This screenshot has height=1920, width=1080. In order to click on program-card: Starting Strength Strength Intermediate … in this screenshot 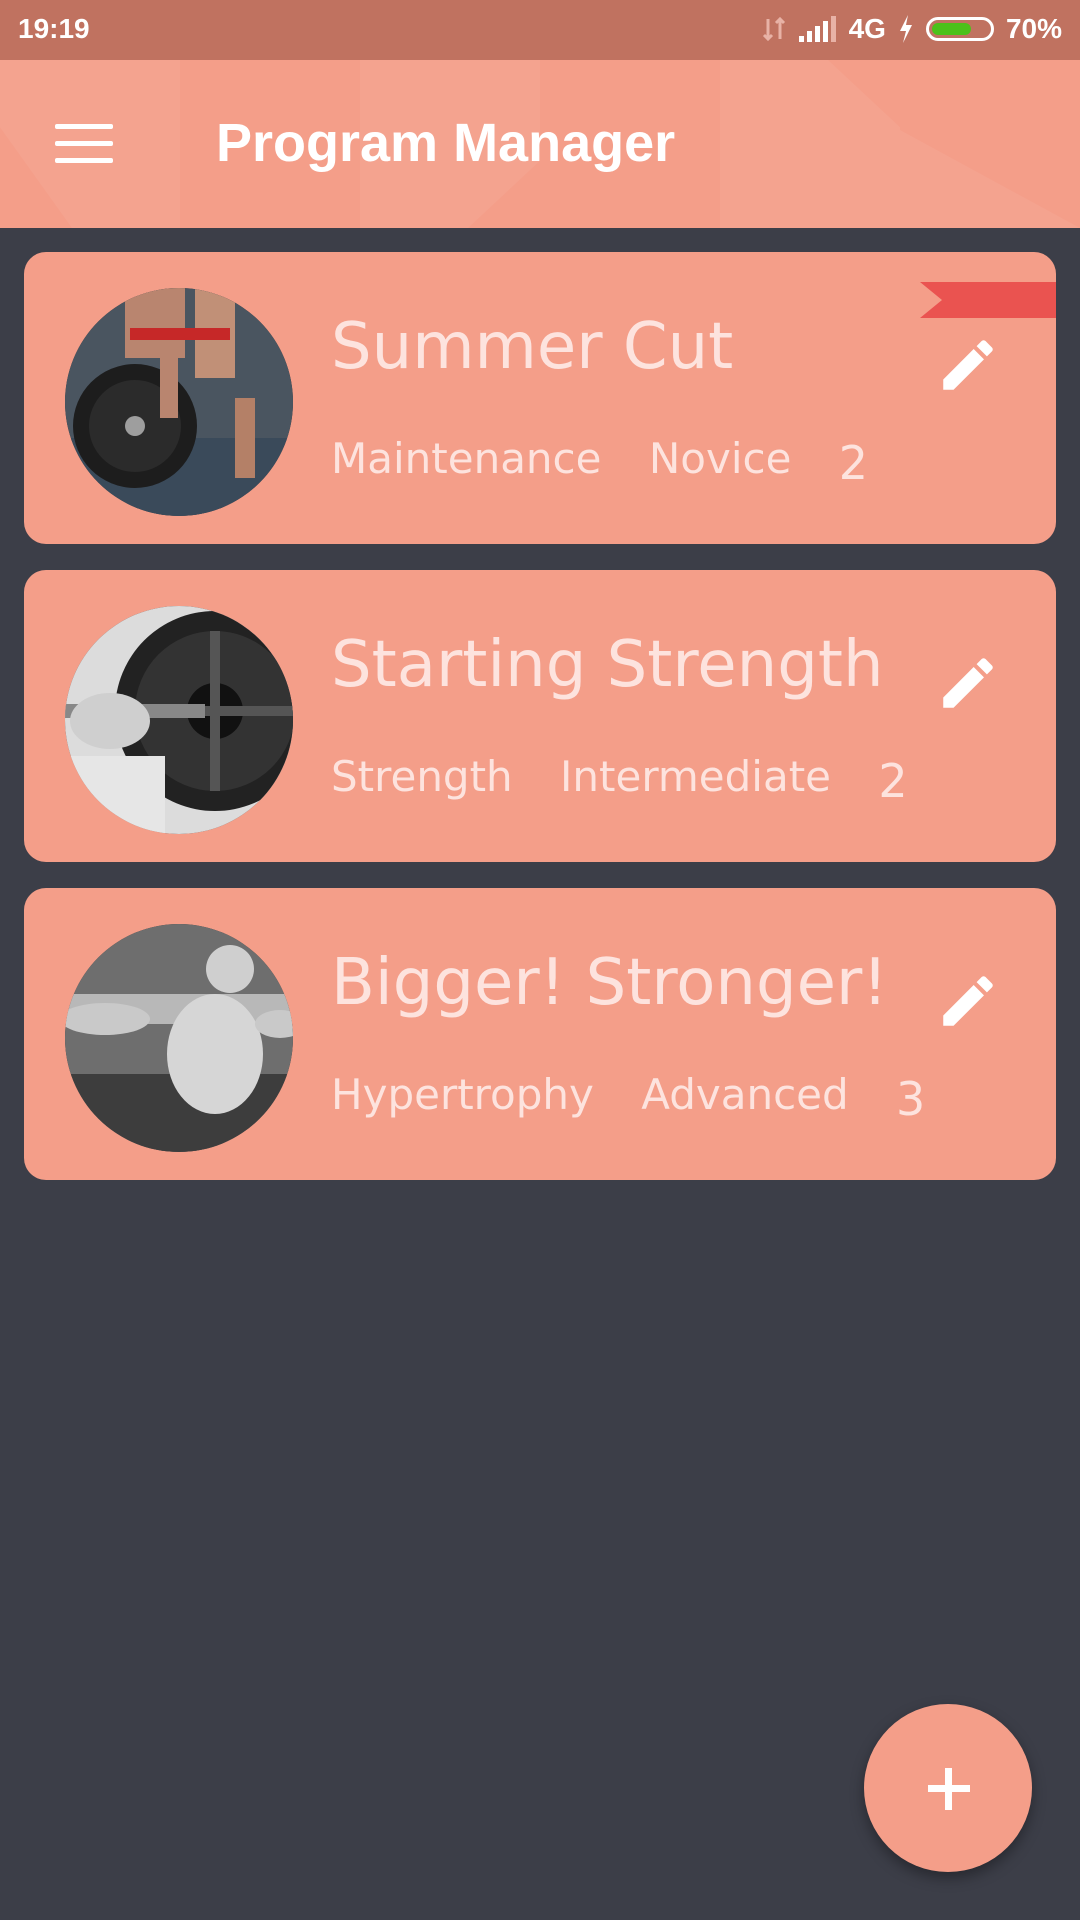, I will do `click(540, 716)`.